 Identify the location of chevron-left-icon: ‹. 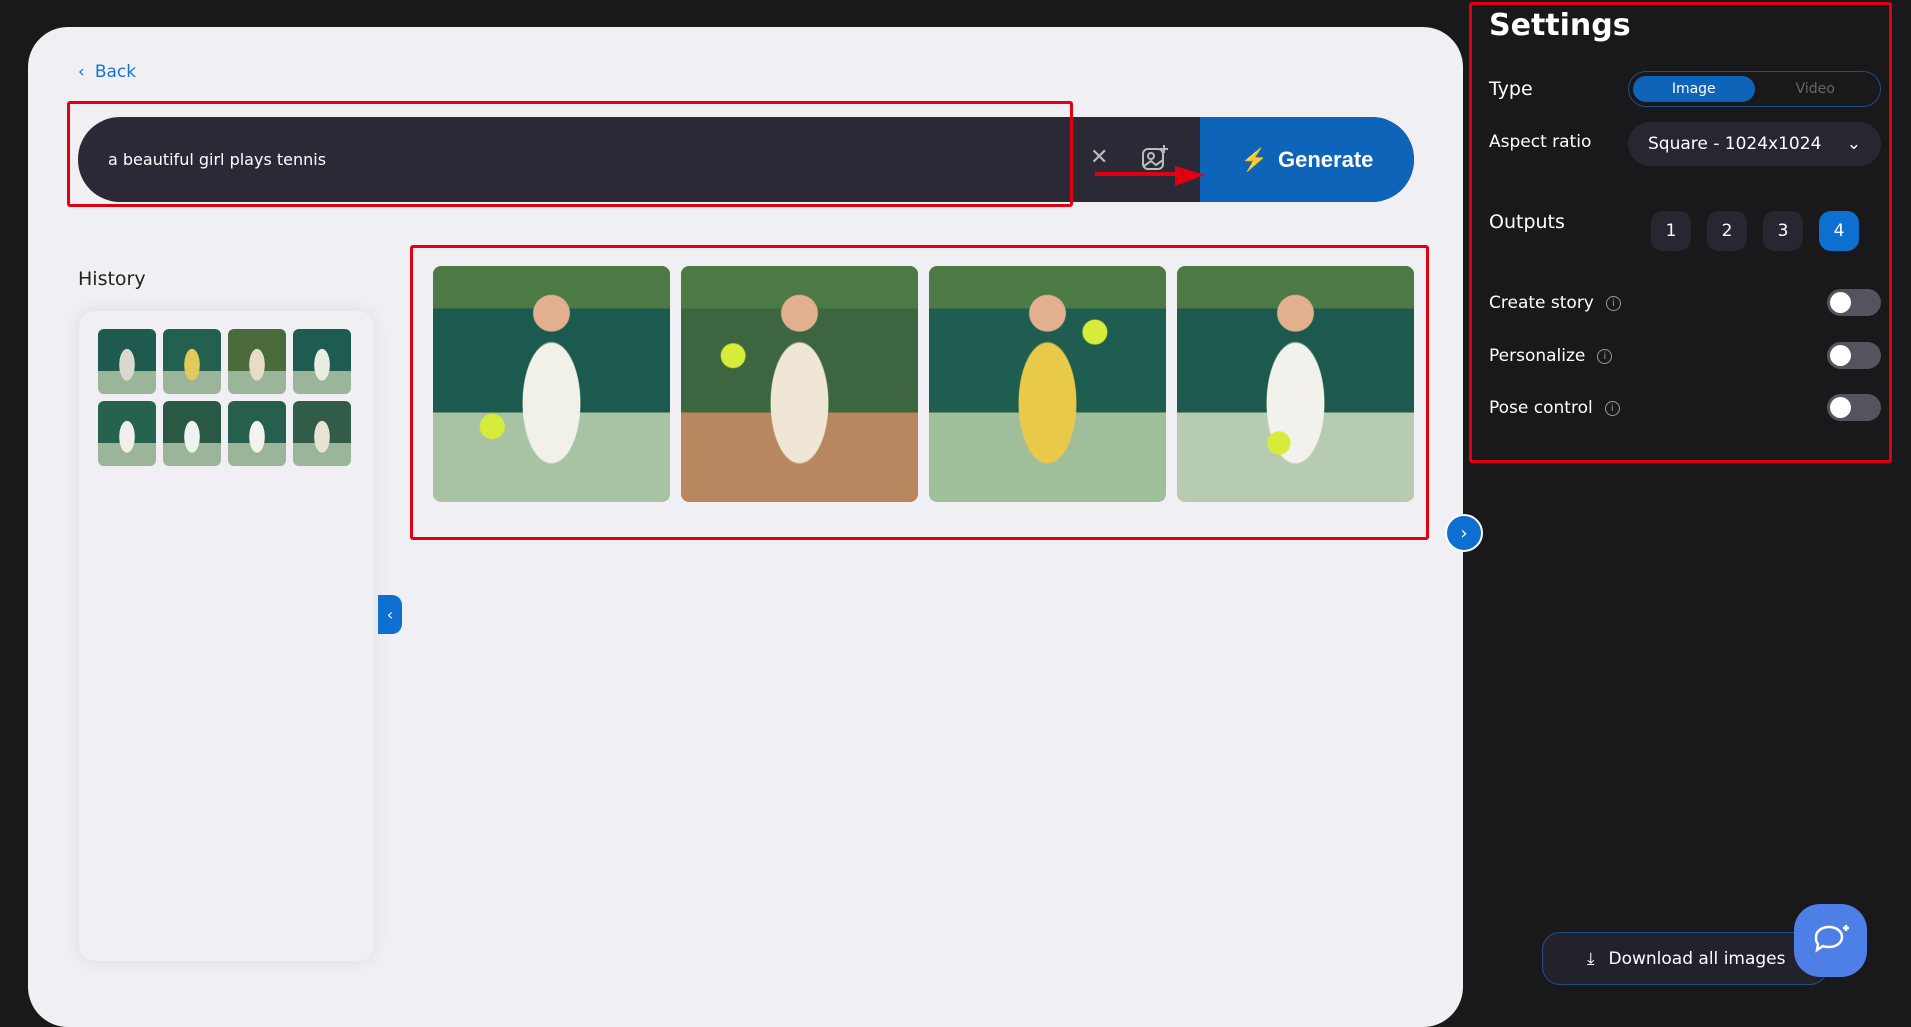
(81, 72).